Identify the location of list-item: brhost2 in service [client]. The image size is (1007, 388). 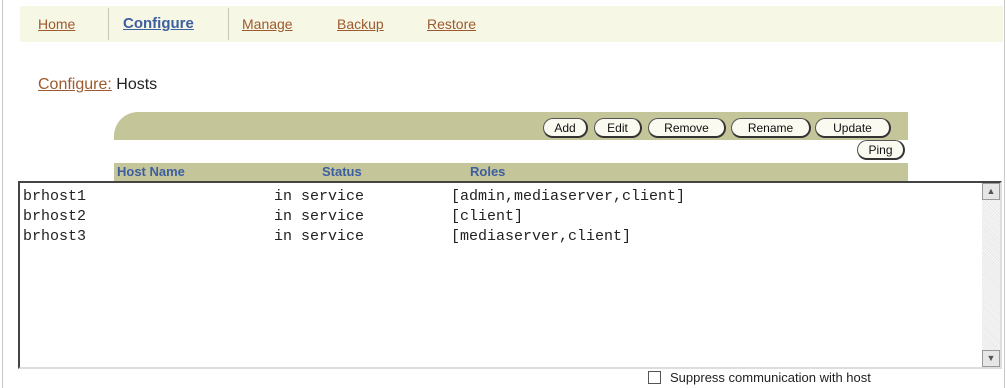
(273, 217).